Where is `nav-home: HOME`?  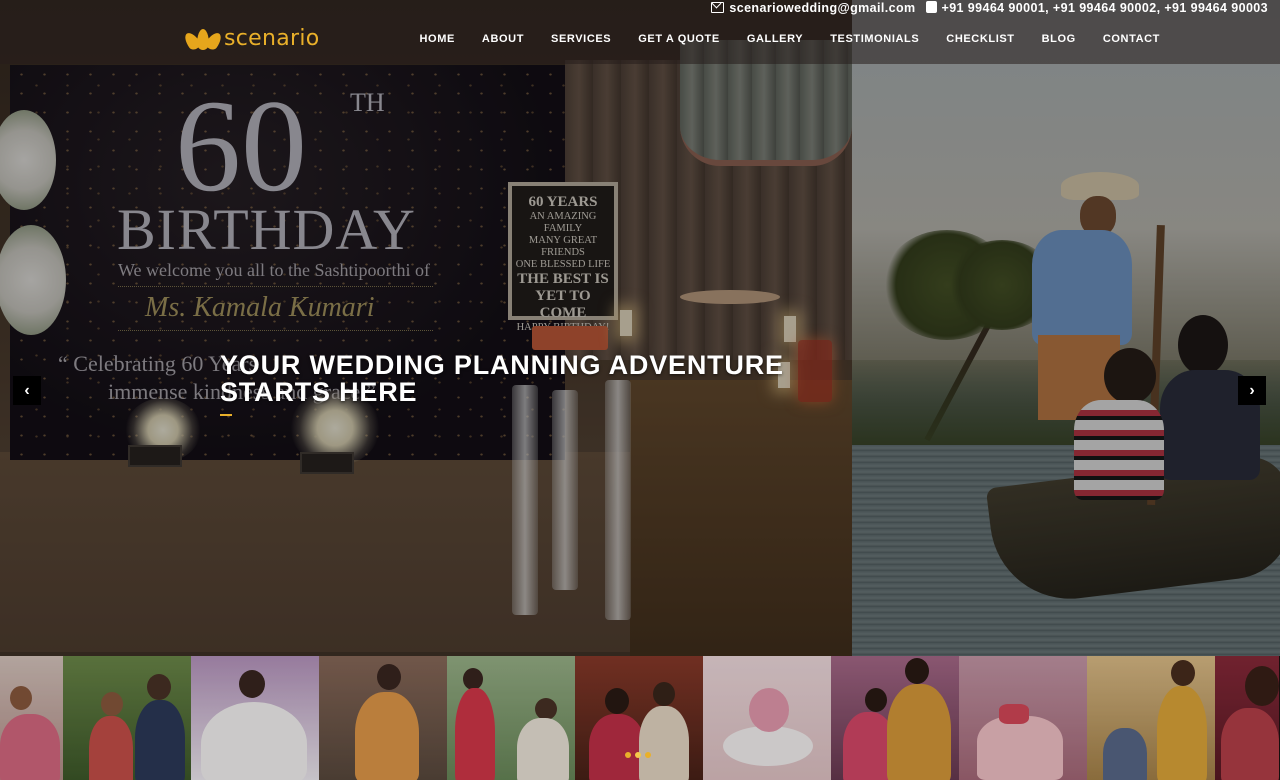
nav-home: HOME is located at coordinates (437, 39).